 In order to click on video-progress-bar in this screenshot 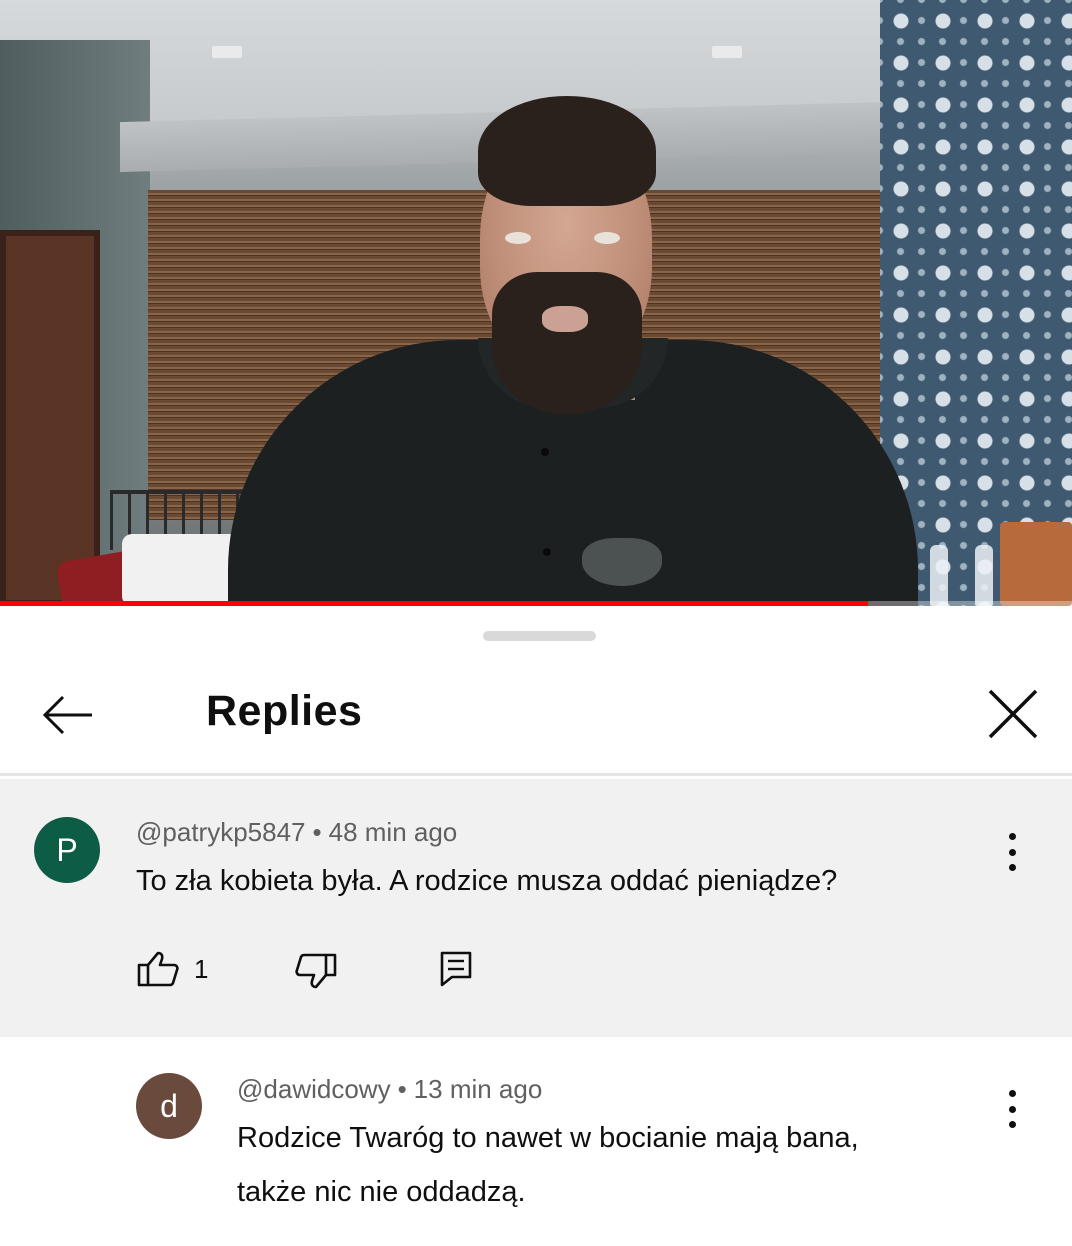, I will do `click(536, 603)`.